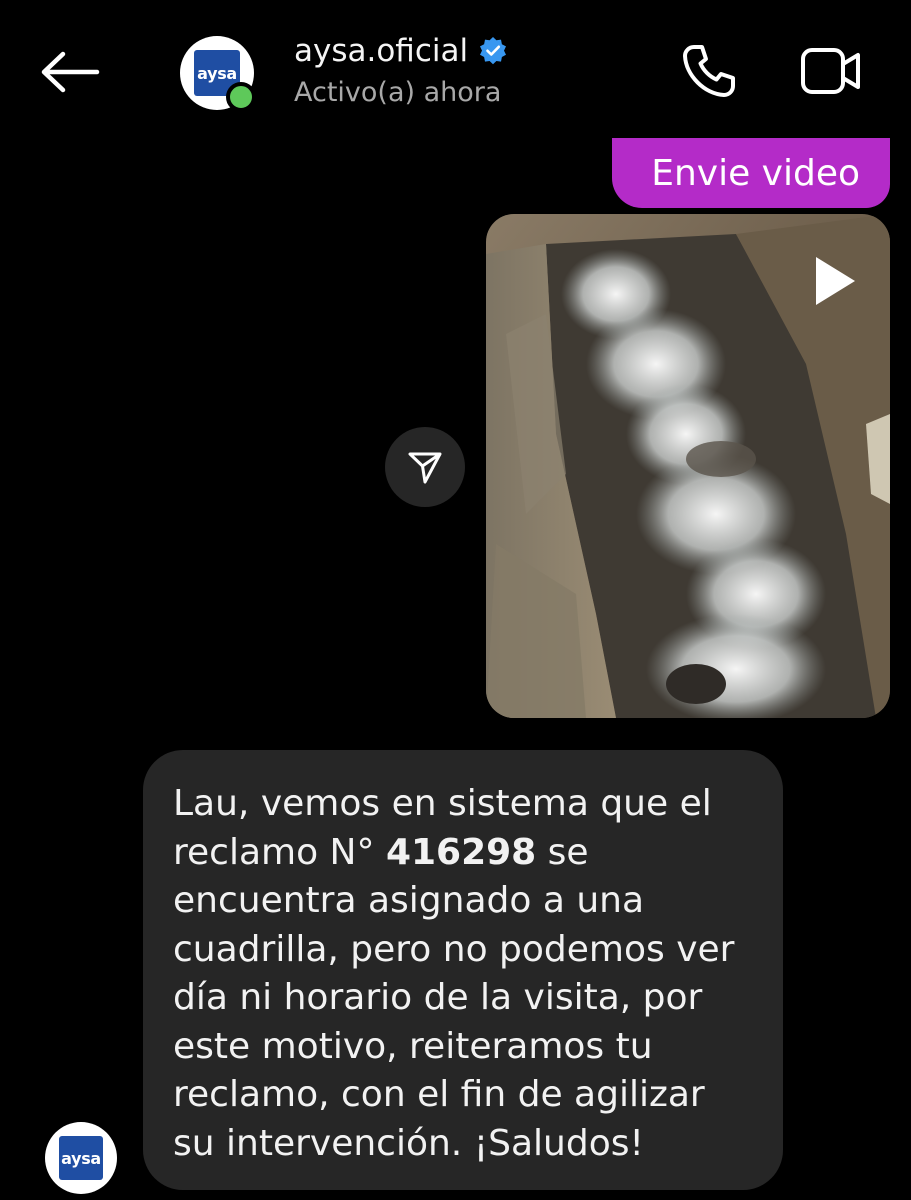 This screenshot has height=1200, width=911. What do you see at coordinates (755, 173) in the screenshot?
I see `sent-message-text: Envie video` at bounding box center [755, 173].